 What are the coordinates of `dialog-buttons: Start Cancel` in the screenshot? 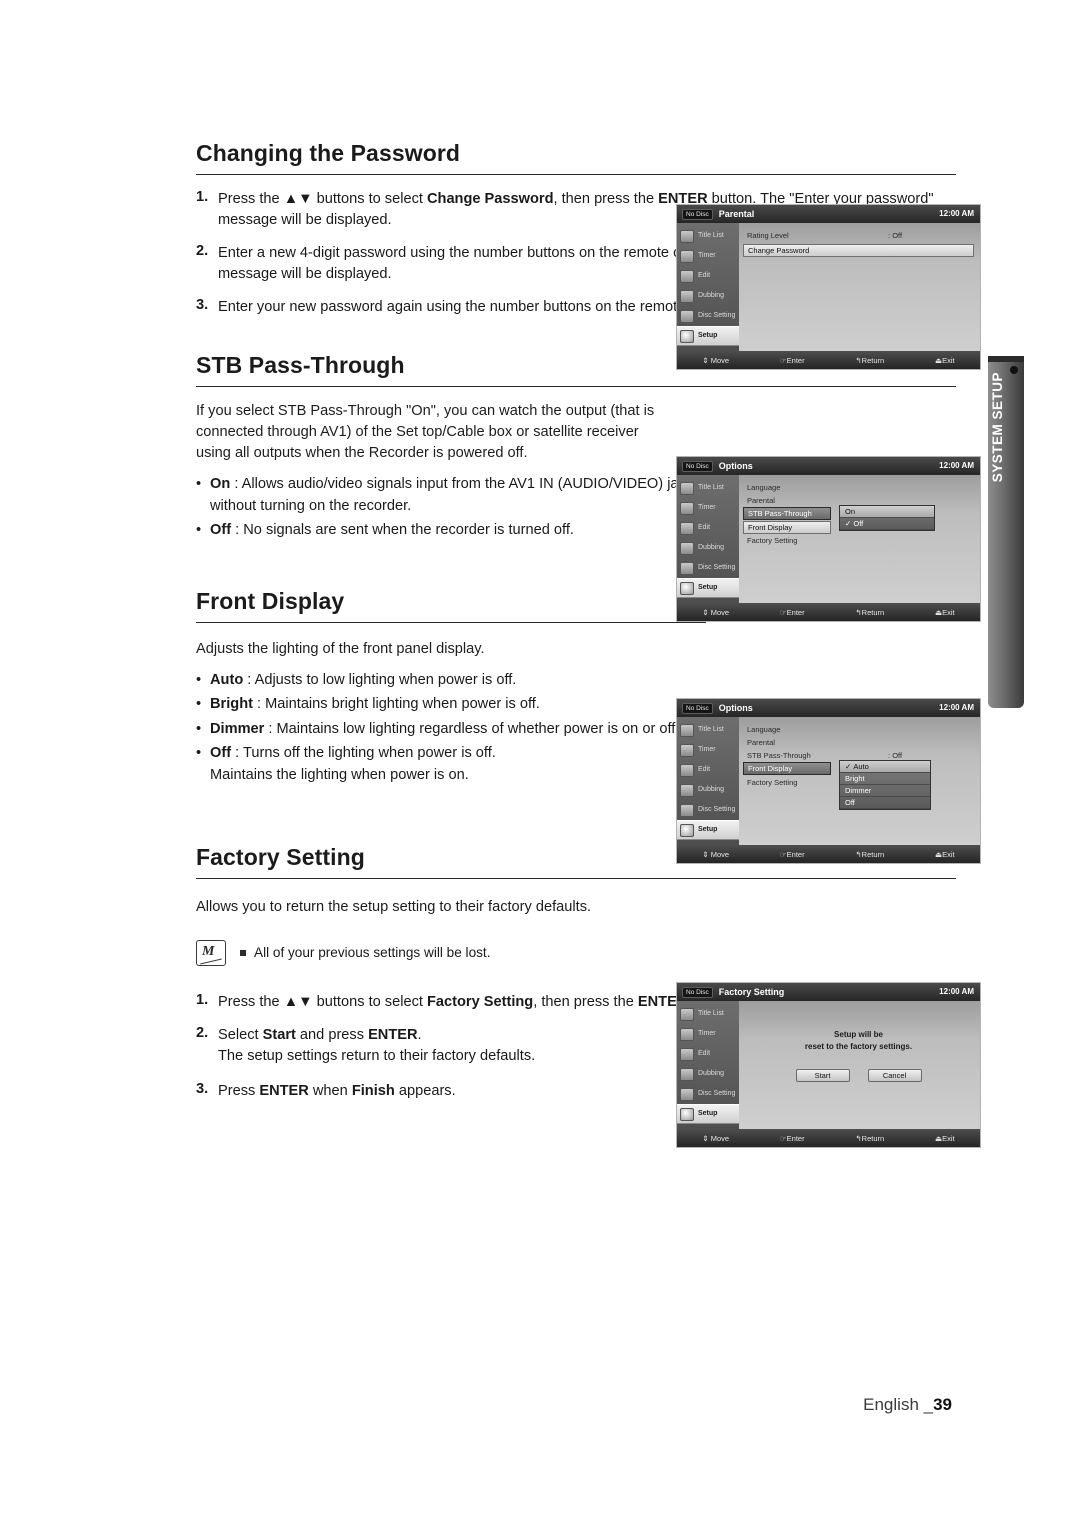 It's located at (858, 1075).